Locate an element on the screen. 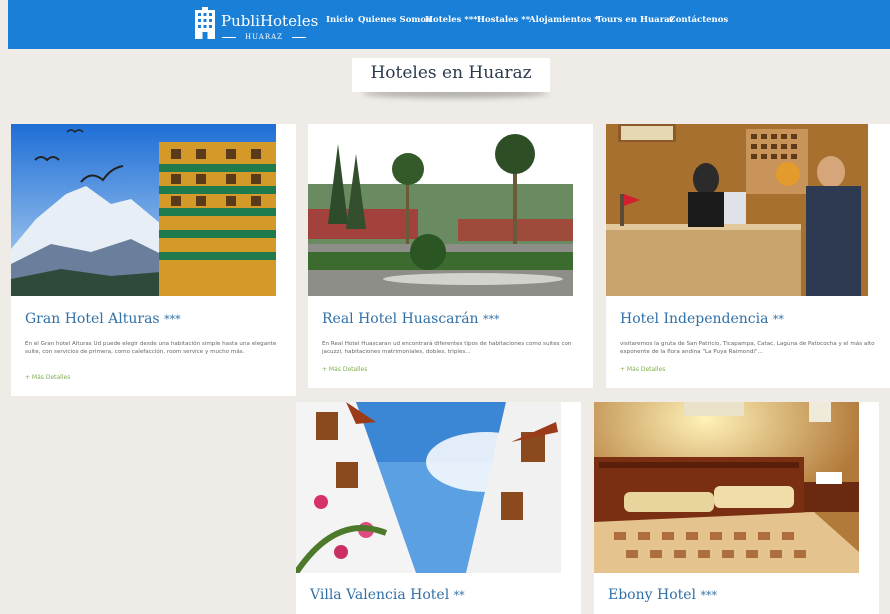 The height and width of the screenshot is (614, 890). hotel-building-icon is located at coordinates (205, 23).